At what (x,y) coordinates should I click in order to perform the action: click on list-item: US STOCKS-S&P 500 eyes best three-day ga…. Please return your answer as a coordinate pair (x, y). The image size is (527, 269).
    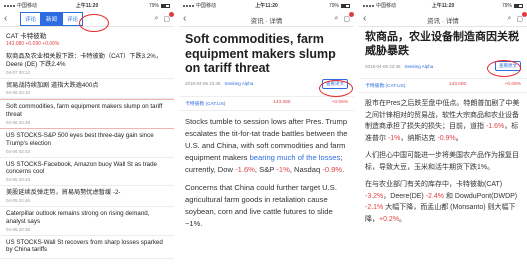
    Looking at the image, I should click on (87, 143).